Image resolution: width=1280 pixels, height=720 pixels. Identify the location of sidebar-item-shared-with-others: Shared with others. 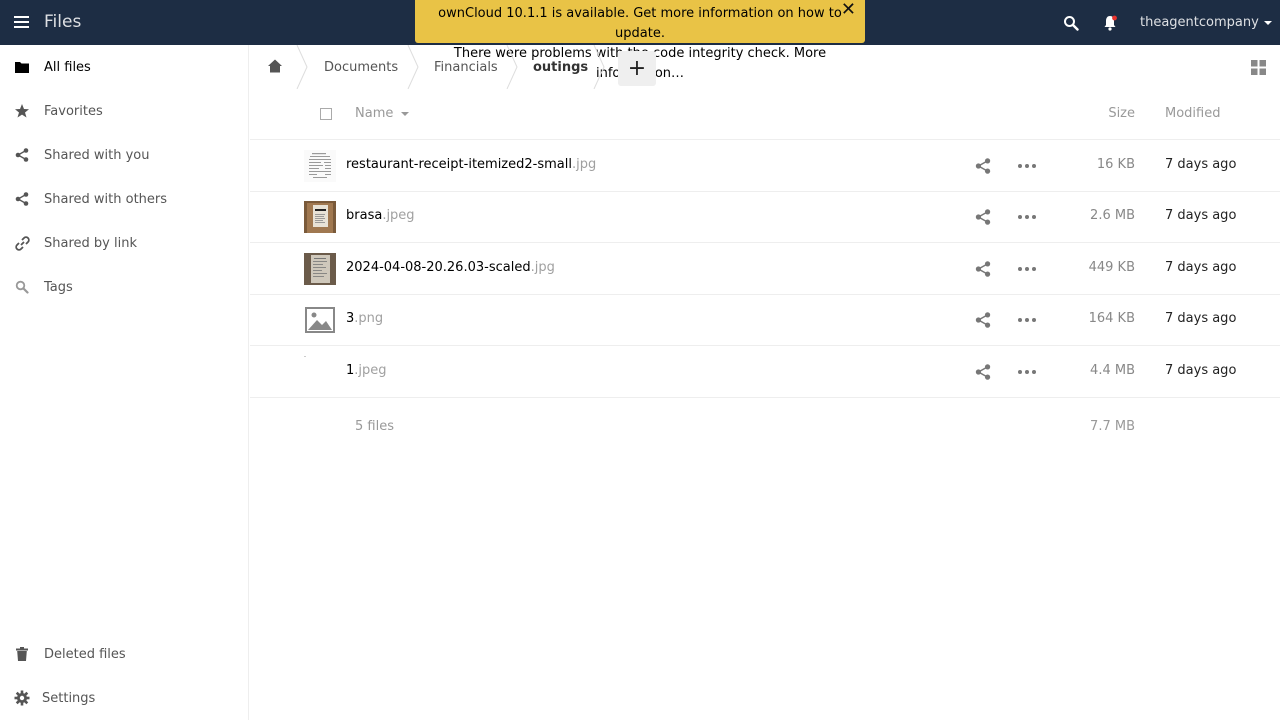
(124, 199).